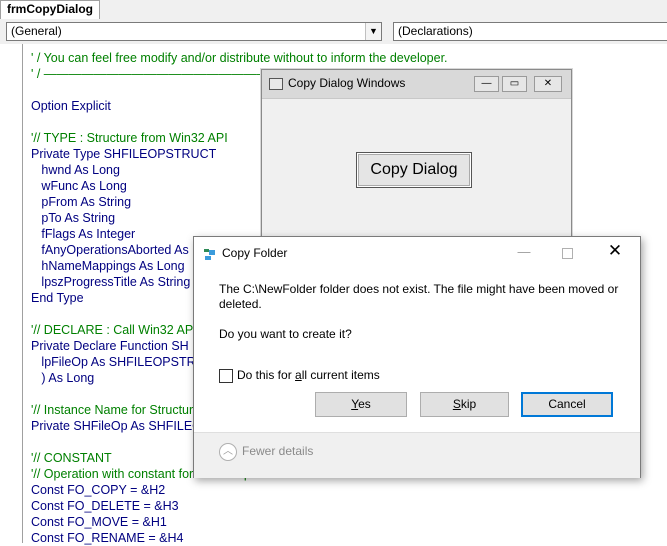 This screenshot has width=667, height=546. I want to click on object-combo: (General) ▼, so click(194, 31).